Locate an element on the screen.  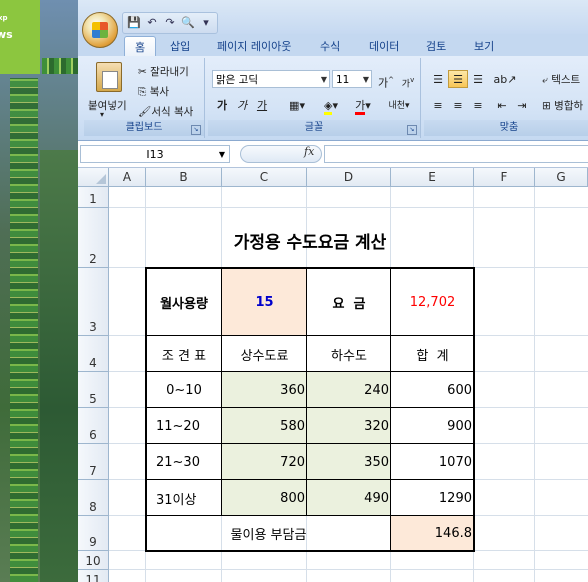
name-box: I13 ▼ is located at coordinates (155, 154).